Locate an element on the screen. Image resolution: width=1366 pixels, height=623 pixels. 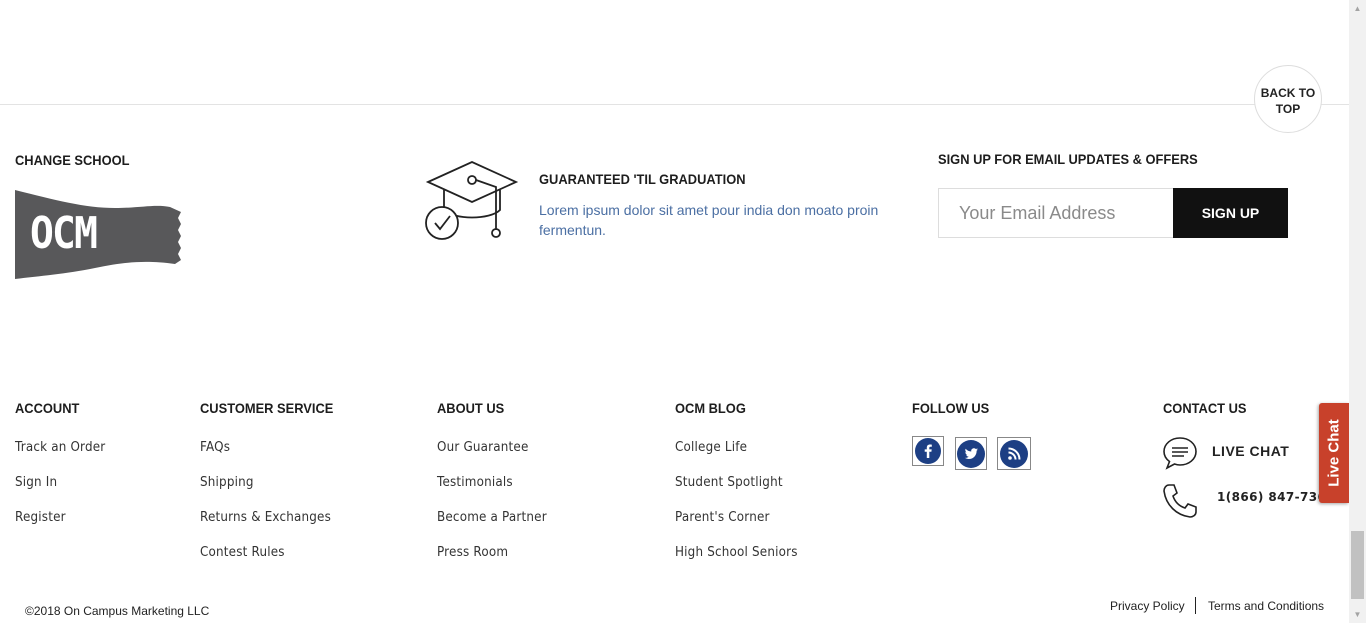
live-chat-link: LIVE CHAT is located at coordinates (1250, 451).